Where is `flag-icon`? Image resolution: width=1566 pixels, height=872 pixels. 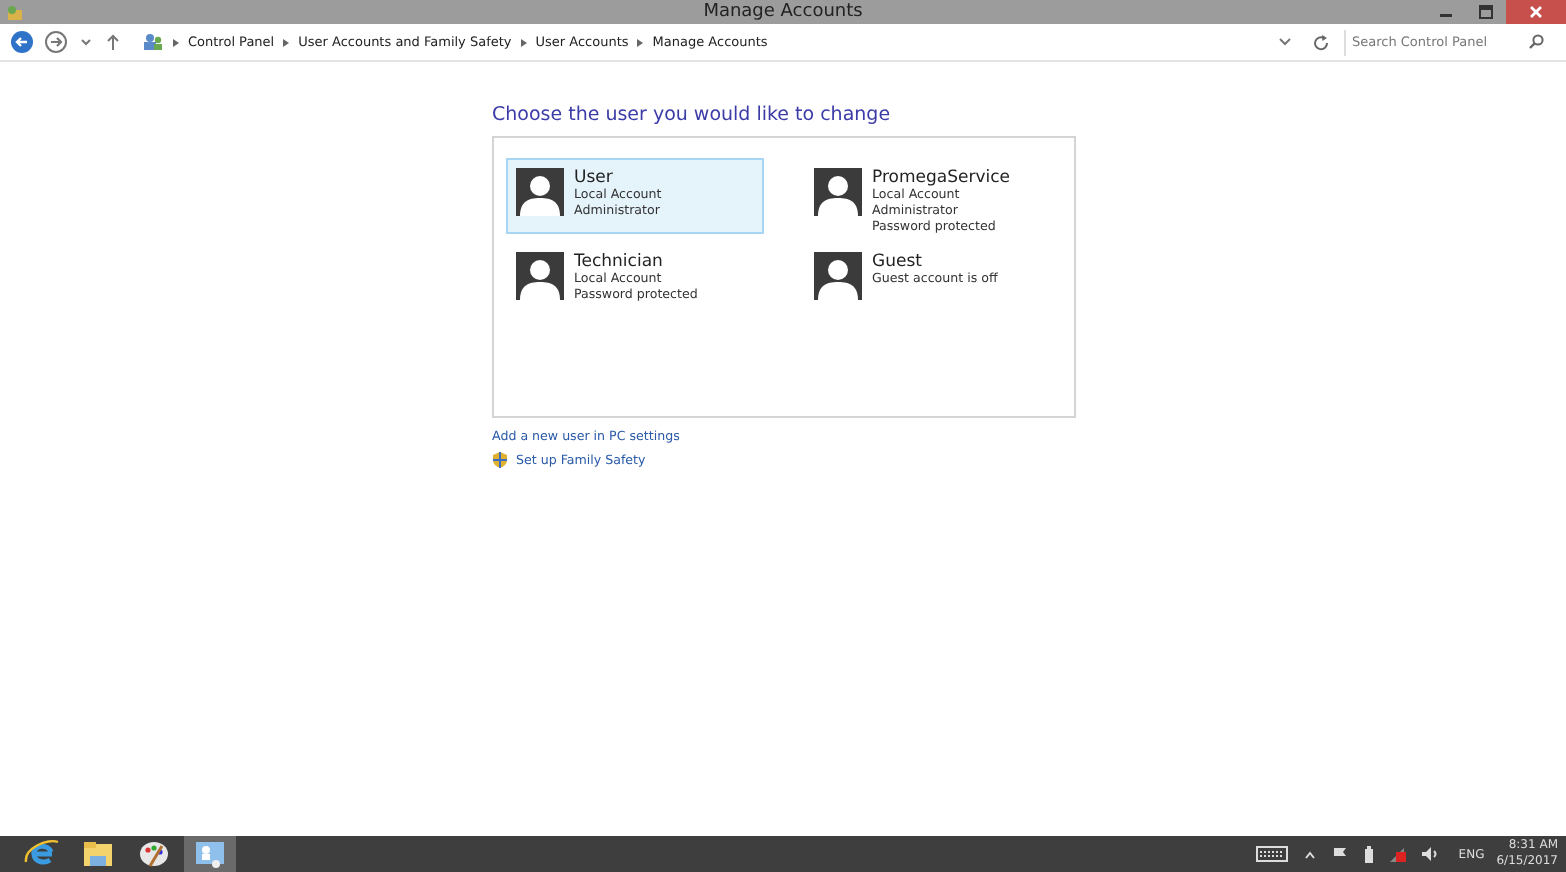
flag-icon is located at coordinates (1340, 854).